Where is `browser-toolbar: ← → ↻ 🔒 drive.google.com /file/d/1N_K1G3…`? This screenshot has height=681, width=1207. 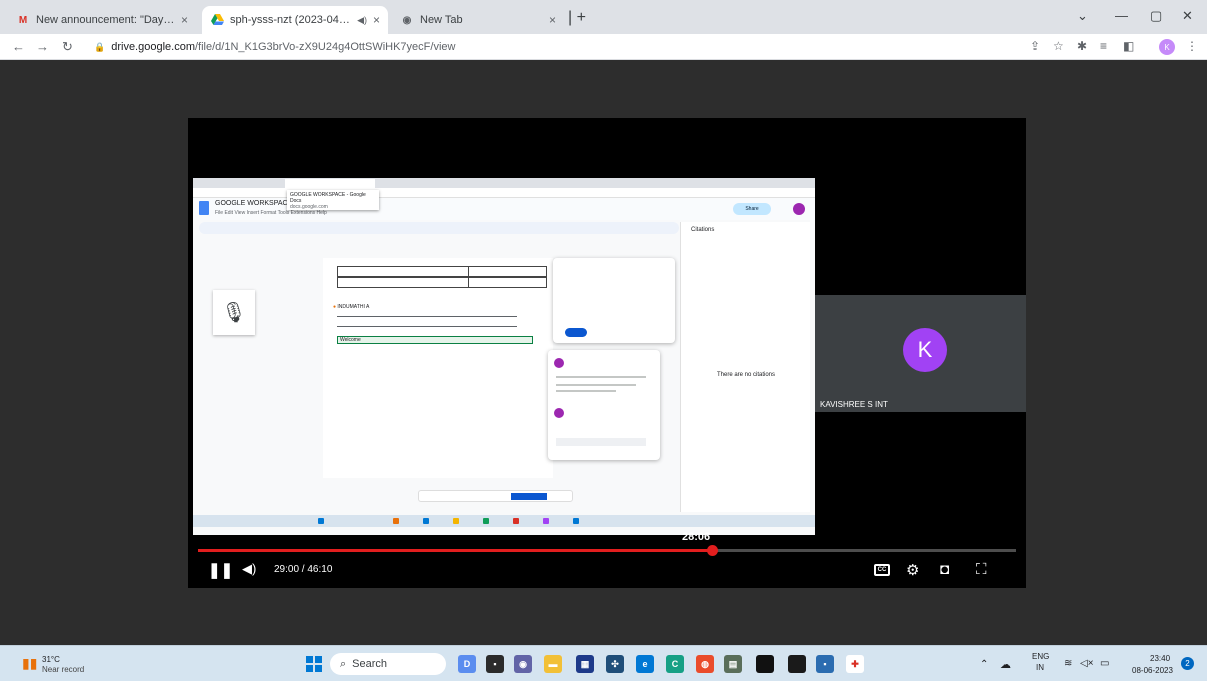 browser-toolbar: ← → ↻ 🔒 drive.google.com /file/d/1N_K1G3… is located at coordinates (603, 47).